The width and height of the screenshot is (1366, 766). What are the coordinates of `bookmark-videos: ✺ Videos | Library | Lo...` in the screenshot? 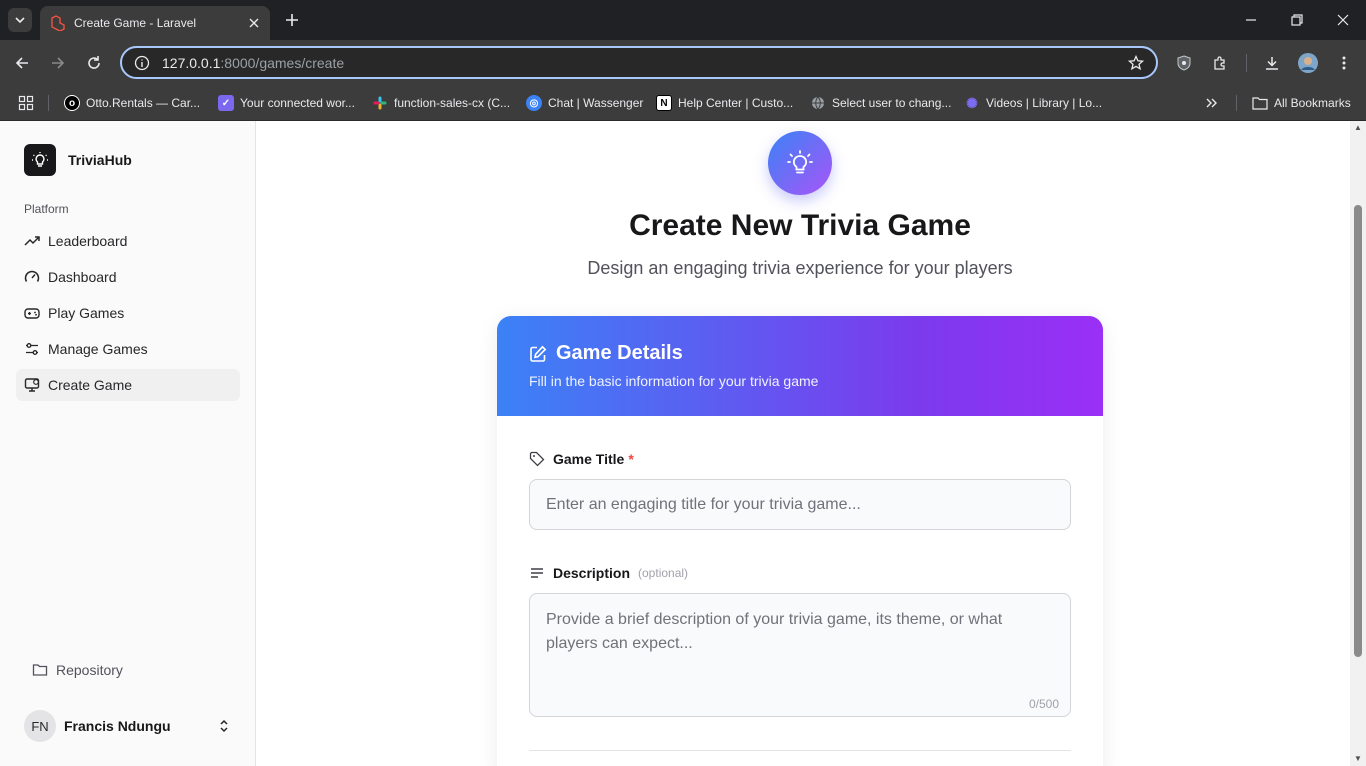 It's located at (1033, 103).